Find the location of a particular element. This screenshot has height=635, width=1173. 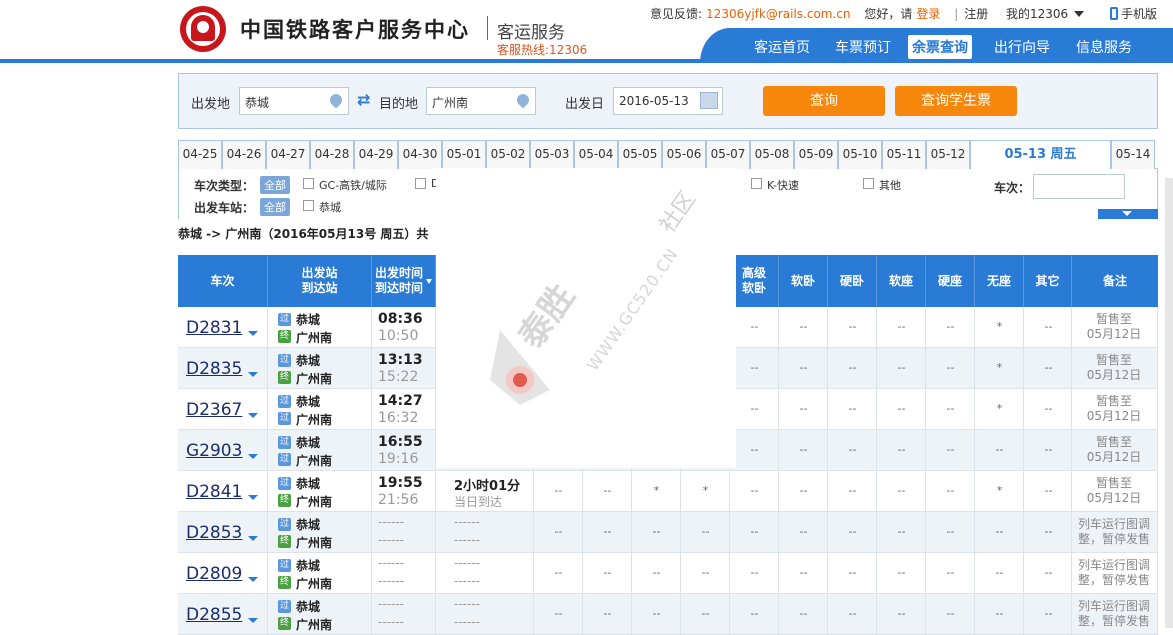

date-tab: 05-05 is located at coordinates (640, 154).